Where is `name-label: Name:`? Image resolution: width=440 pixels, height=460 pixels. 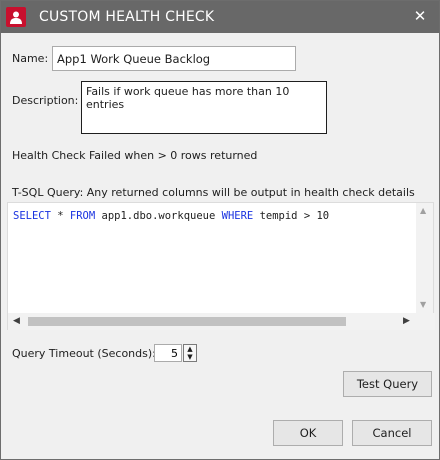
name-label: Name: is located at coordinates (30, 58).